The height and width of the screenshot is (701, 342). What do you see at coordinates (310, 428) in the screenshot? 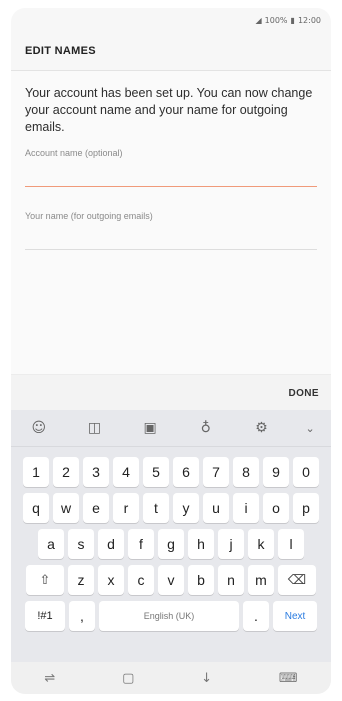
I see `collapse-icon: ⌄` at bounding box center [310, 428].